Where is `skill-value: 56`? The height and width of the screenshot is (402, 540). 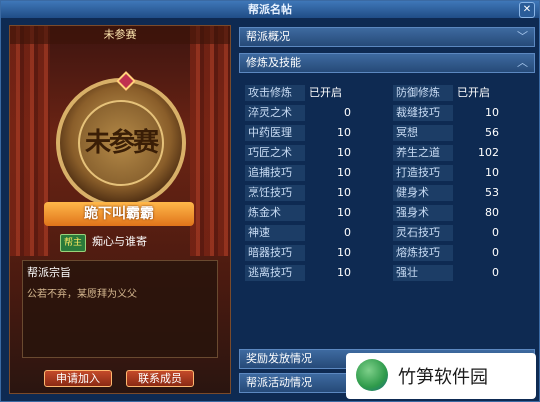
skill-value: 56 is located at coordinates (492, 132).